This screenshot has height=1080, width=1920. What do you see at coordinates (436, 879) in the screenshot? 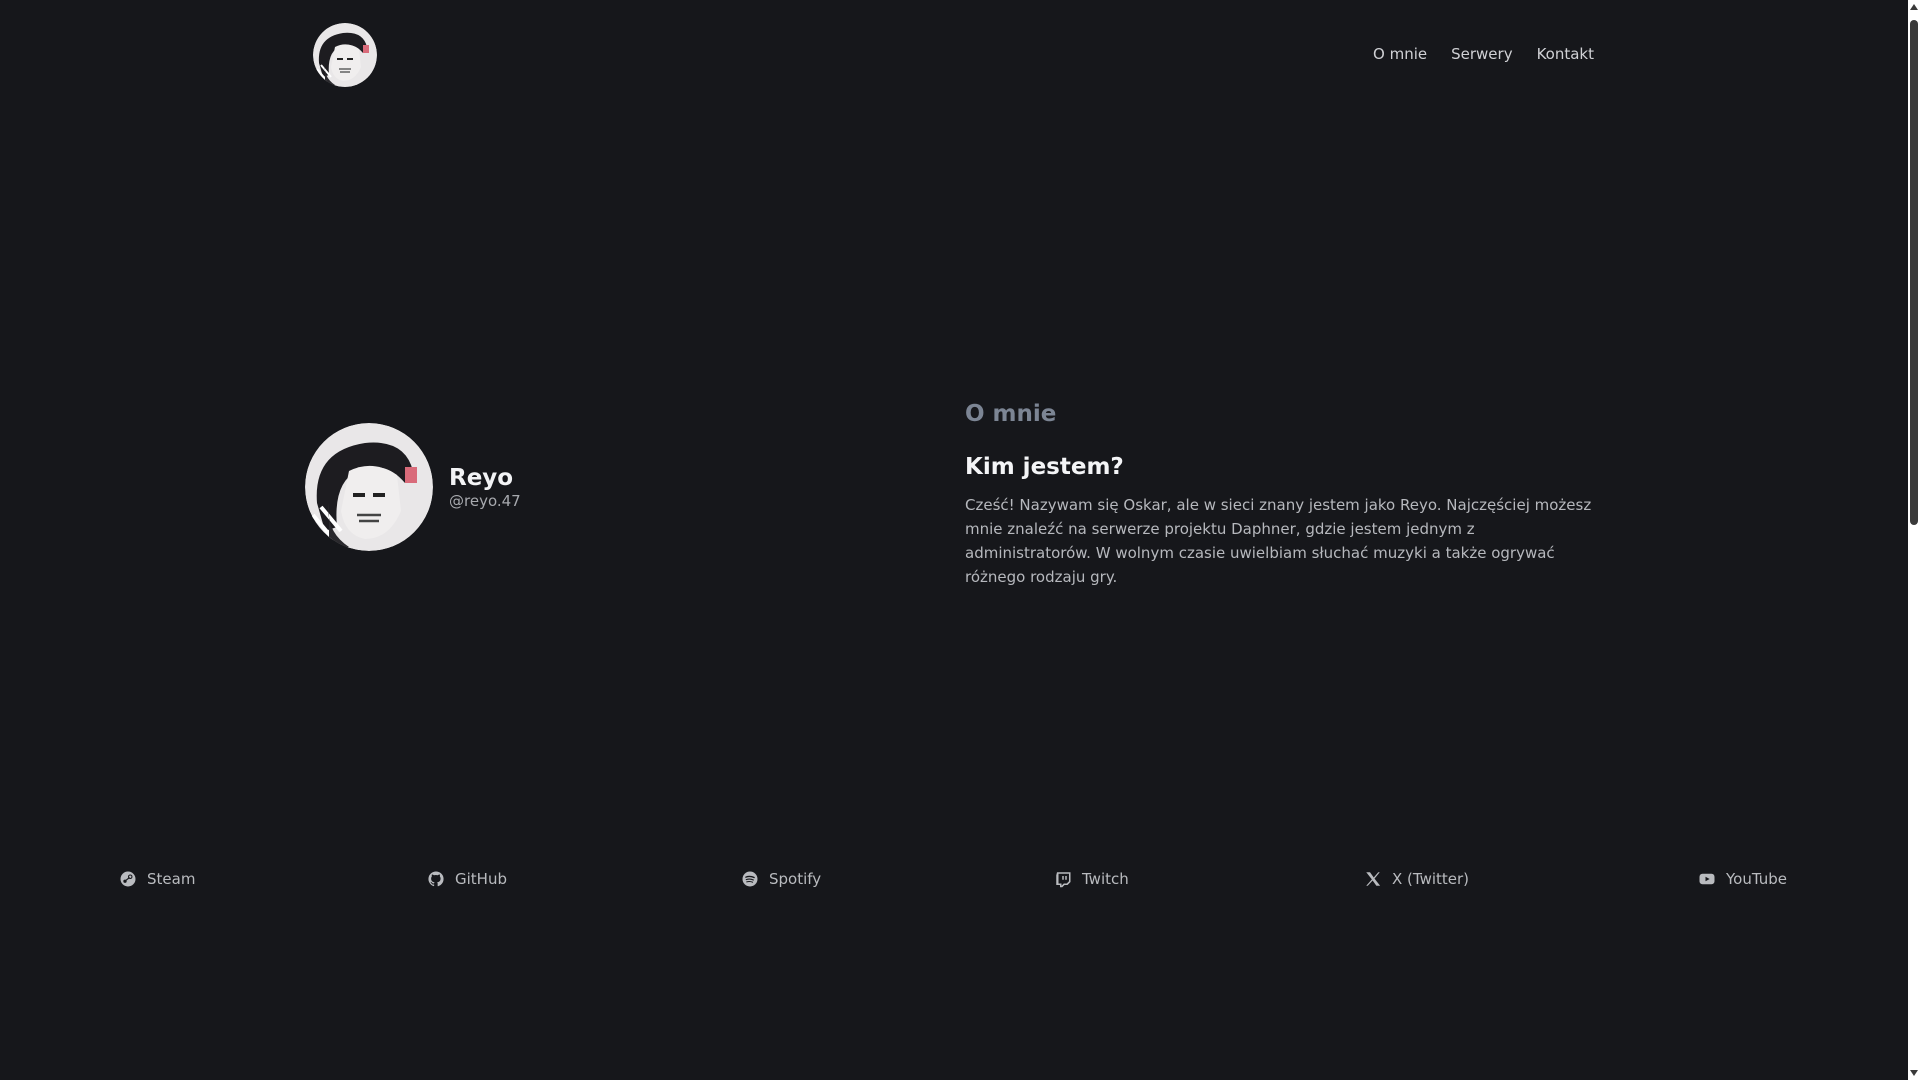
I see `github-icon` at bounding box center [436, 879].